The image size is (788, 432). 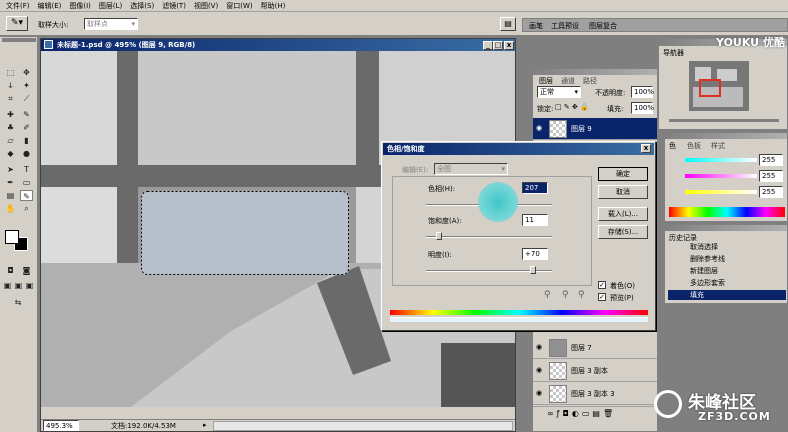 What do you see at coordinates (546, 81) in the screenshot?
I see `tab-layers: 图层` at bounding box center [546, 81].